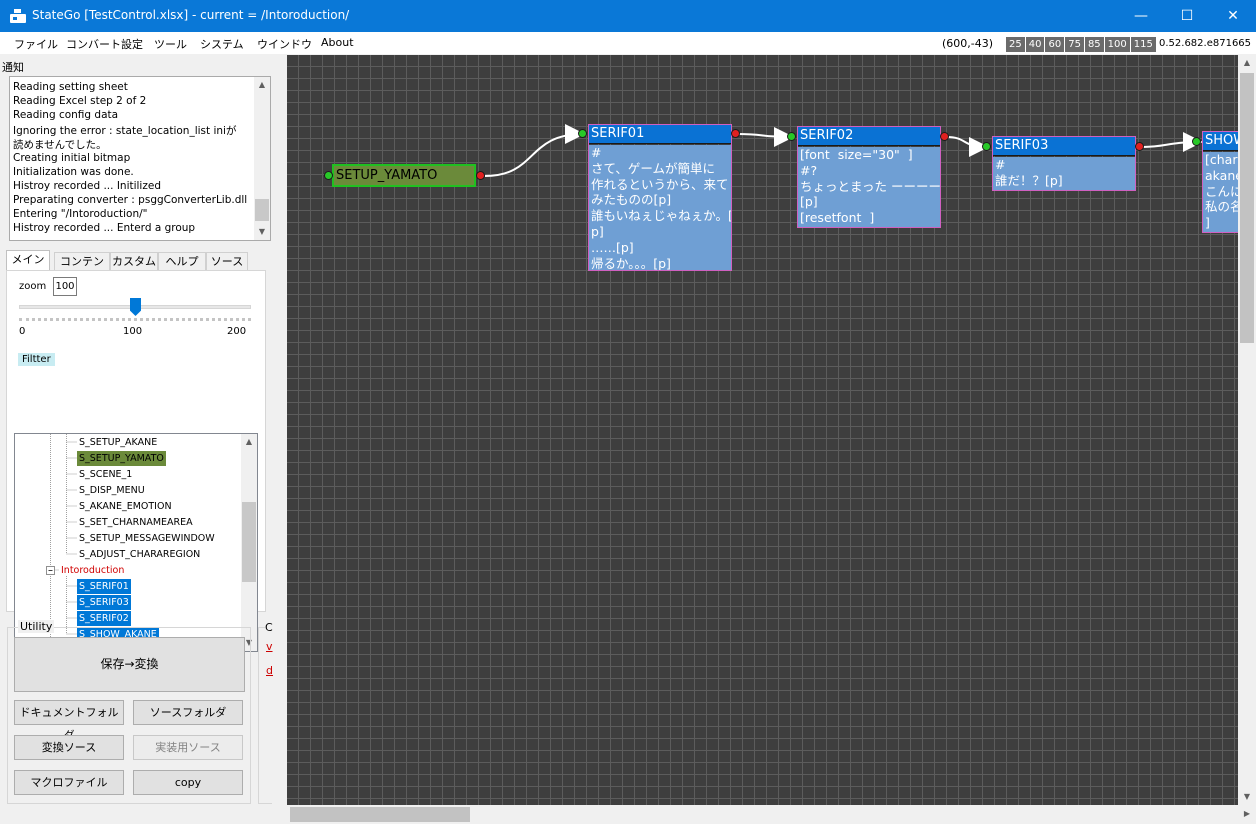 The height and width of the screenshot is (824, 1256). Describe the element at coordinates (135, 319) in the screenshot. I see `zoom-slider-ticks` at that location.